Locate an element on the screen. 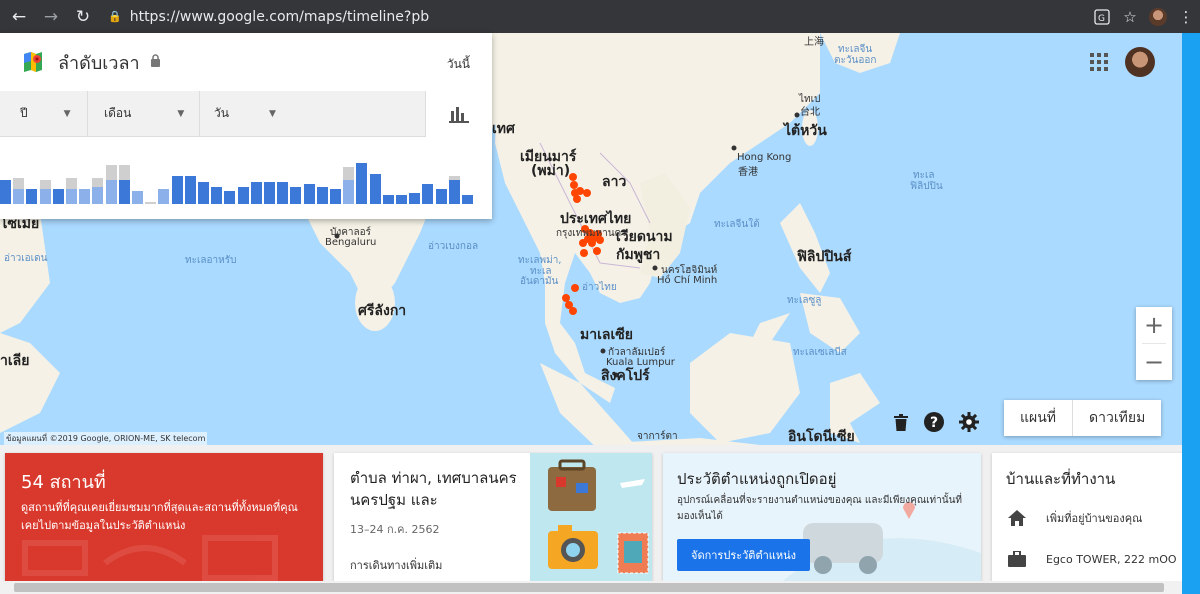 Image resolution: width=1200 pixels, height=594 pixels. map-label-east-china-sea-sub: ตะวันออก is located at coordinates (855, 60).